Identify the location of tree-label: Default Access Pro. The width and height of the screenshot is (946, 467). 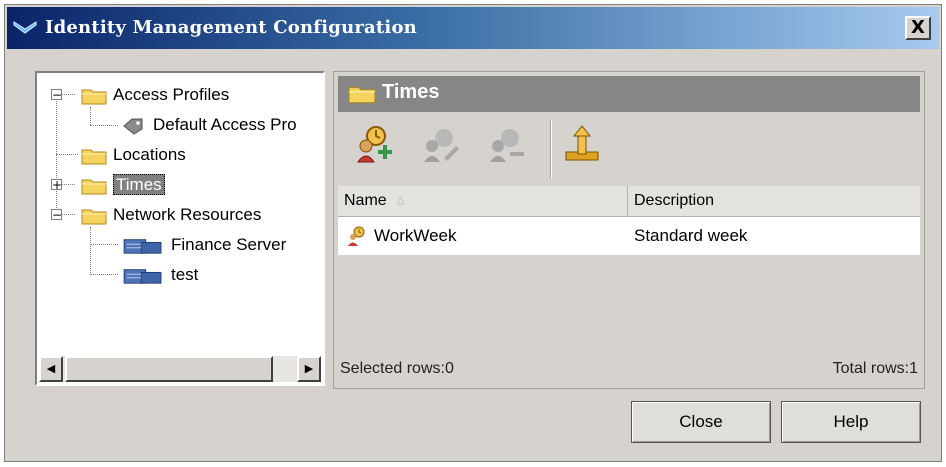
(225, 124).